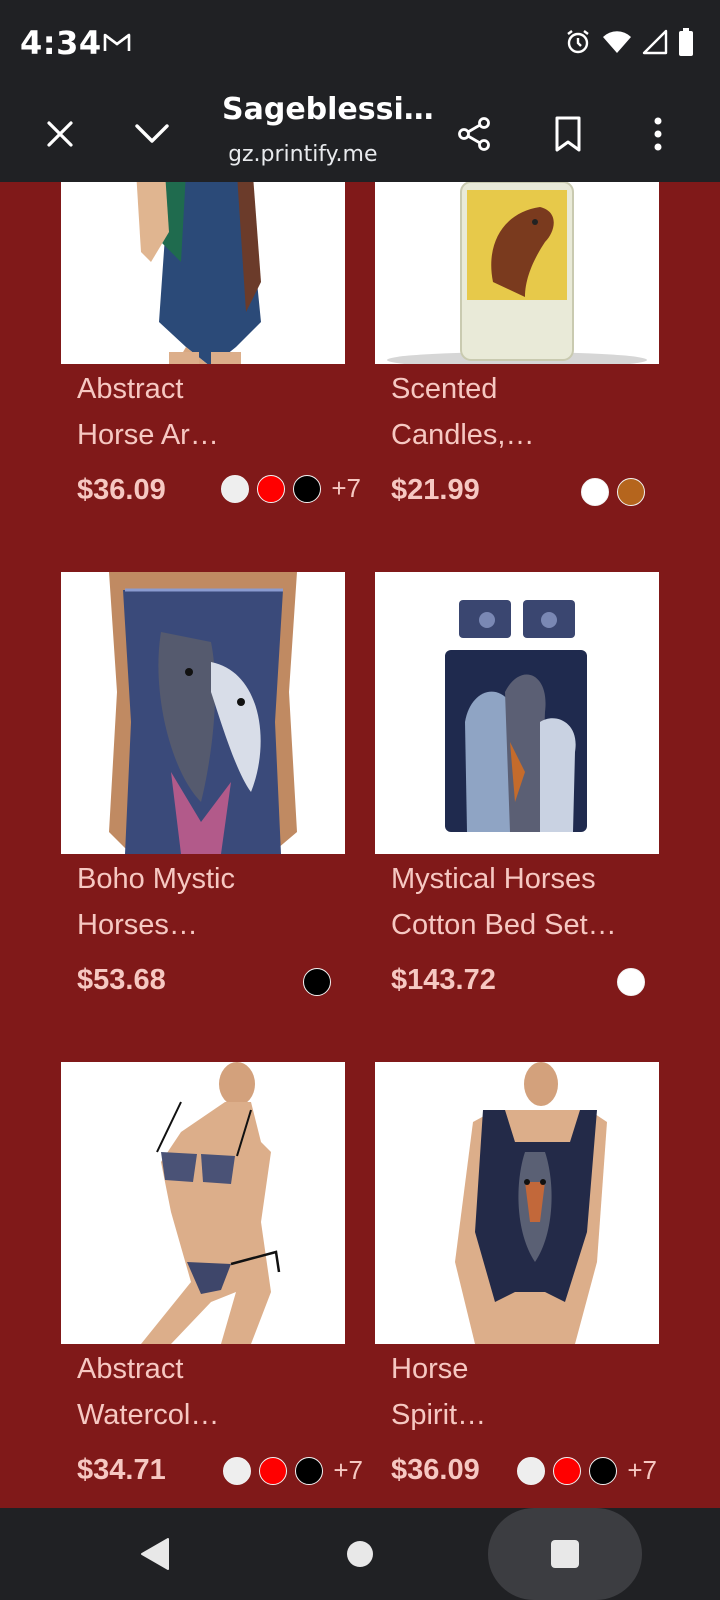  I want to click on status-icons, so click(629, 44).